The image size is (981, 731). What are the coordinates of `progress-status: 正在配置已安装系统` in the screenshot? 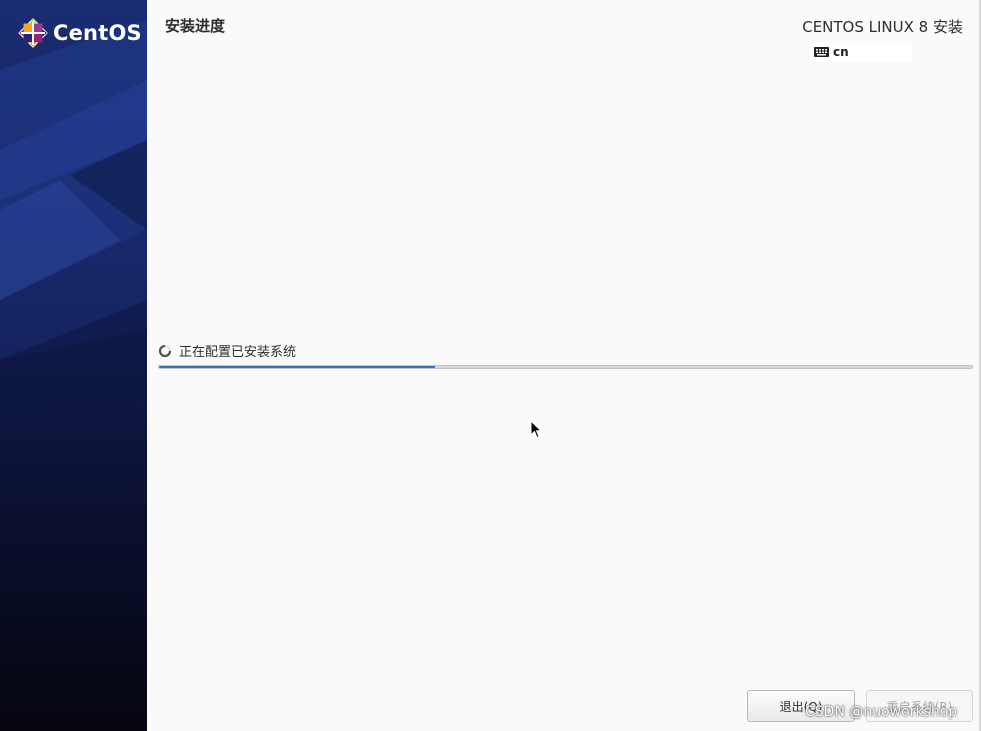 It's located at (227, 350).